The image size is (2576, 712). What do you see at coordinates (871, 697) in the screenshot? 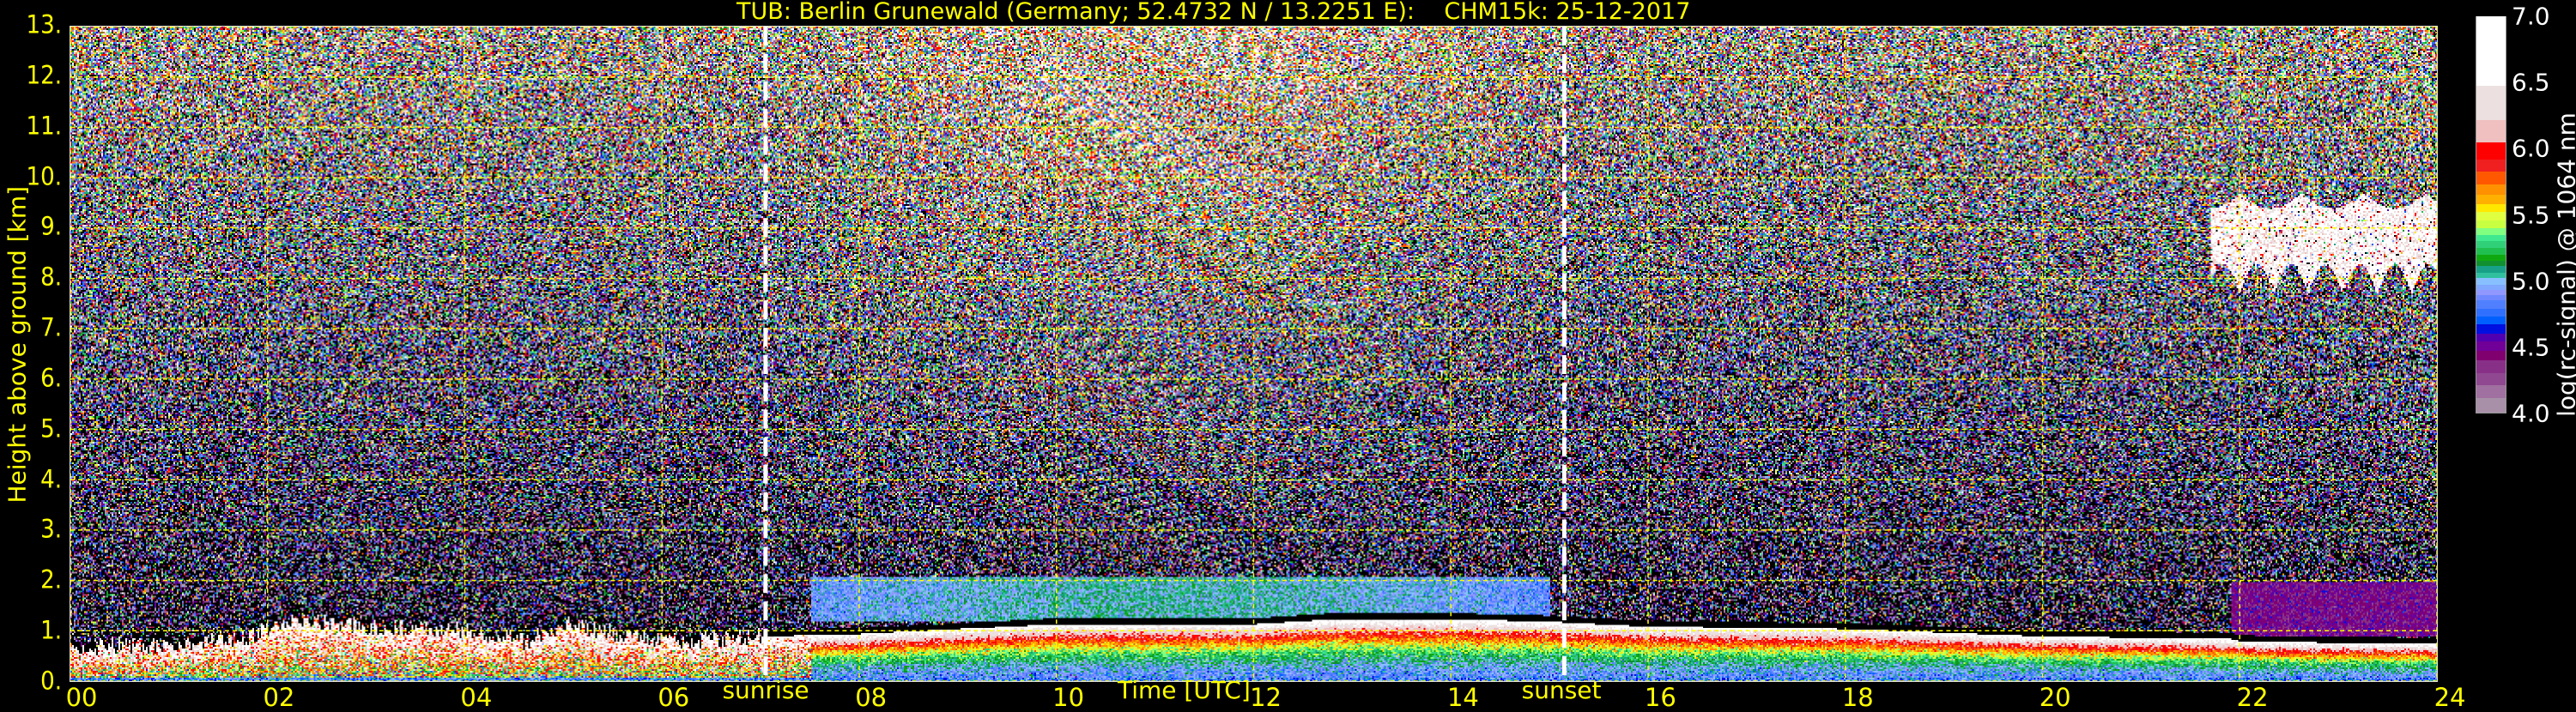
I see `x-tick-label: 08` at bounding box center [871, 697].